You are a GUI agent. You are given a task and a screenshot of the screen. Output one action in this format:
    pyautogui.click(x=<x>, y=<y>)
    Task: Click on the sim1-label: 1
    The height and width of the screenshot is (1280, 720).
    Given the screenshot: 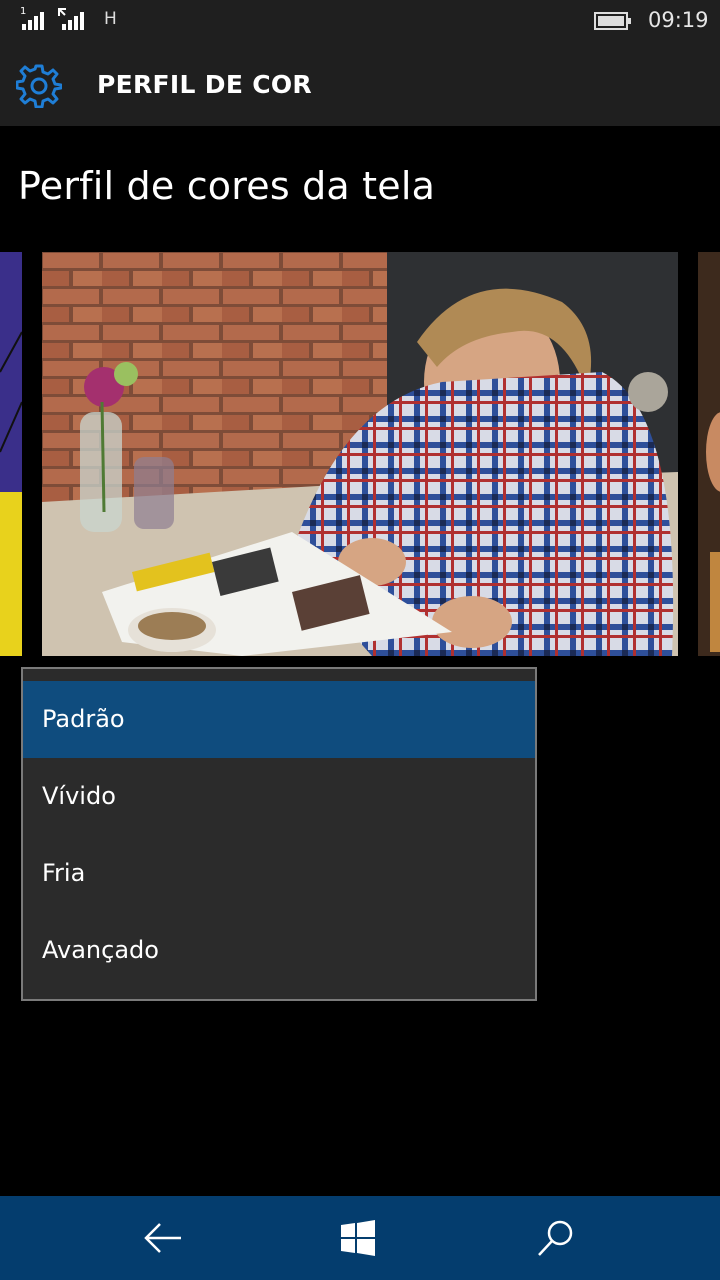 What is the action you would take?
    pyautogui.click(x=23, y=11)
    